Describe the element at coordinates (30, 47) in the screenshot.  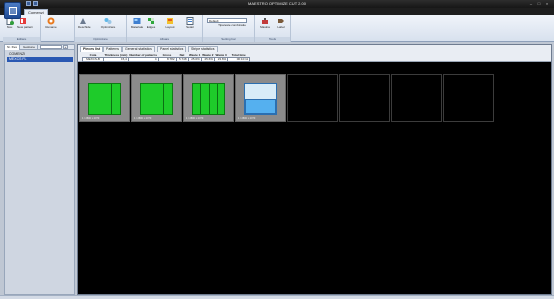
I see `left-tab-gestiune: Gestiune` at that location.